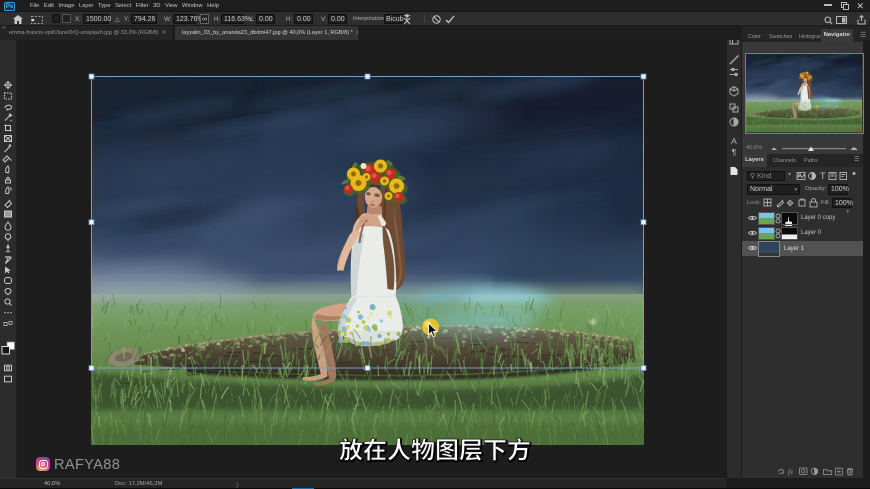 This screenshot has width=870, height=489. I want to click on svg-text: A, so click(734, 141).